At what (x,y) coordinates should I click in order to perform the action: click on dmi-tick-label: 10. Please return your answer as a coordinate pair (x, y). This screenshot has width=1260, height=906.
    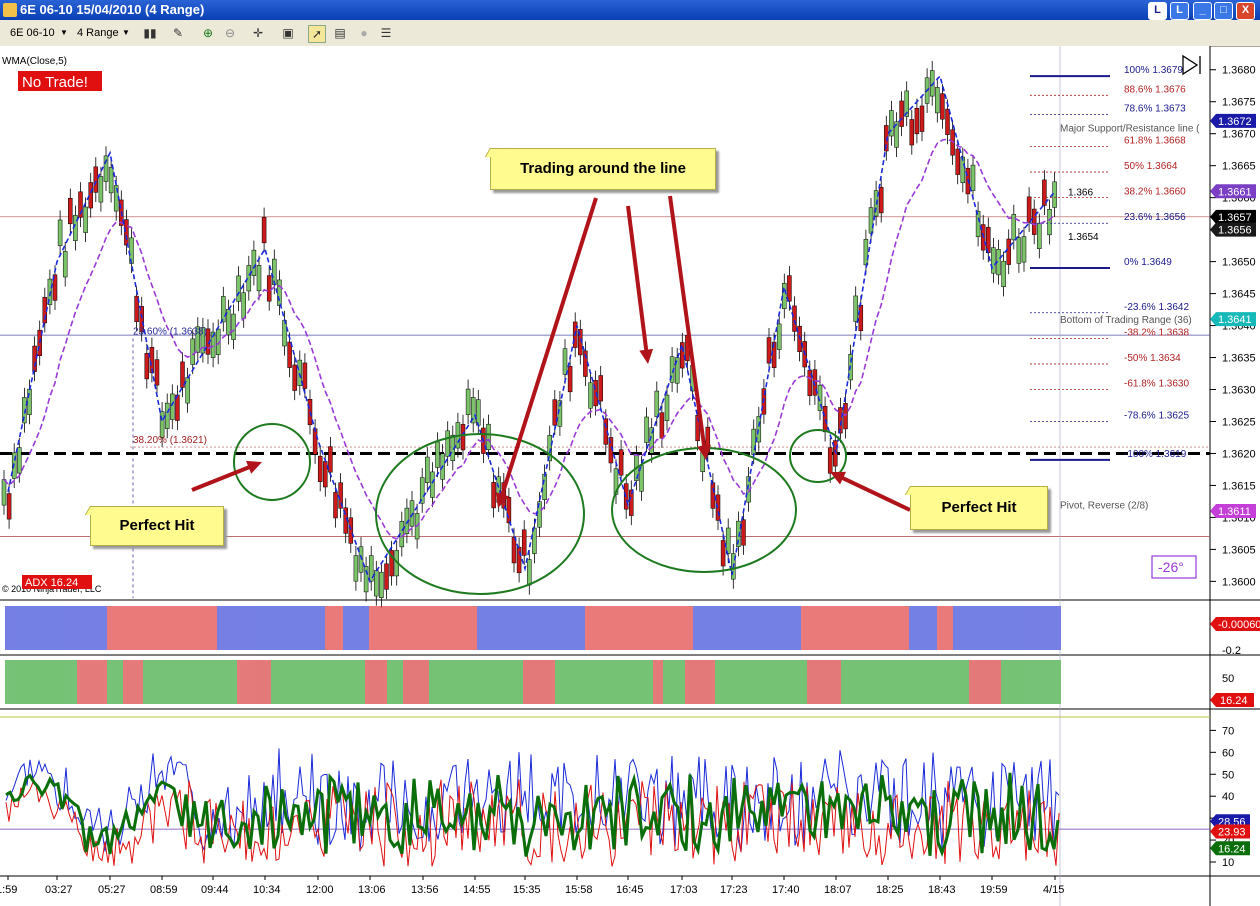
    Looking at the image, I should click on (1228, 863).